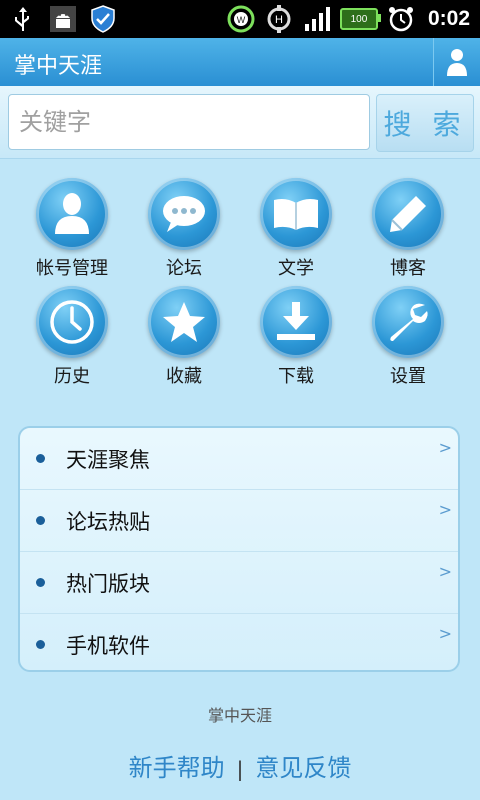 This screenshot has width=480, height=800. I want to click on grid-item-label: 帐号管理, so click(72, 268).